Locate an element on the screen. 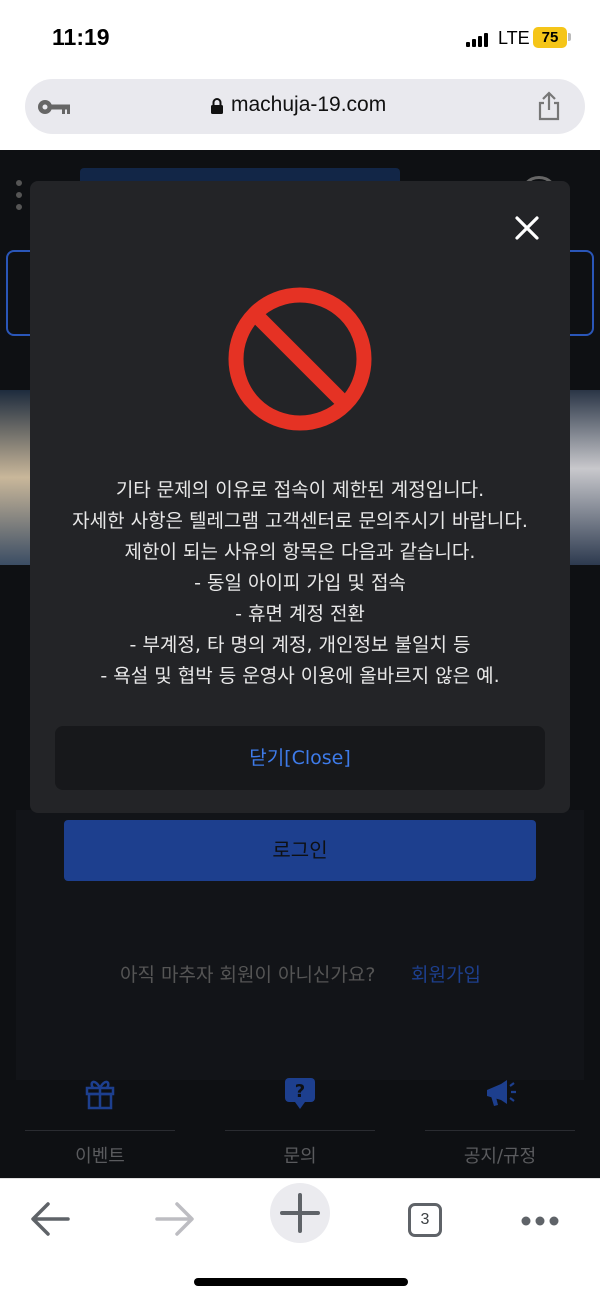  message-line: - 동일 아이피 가입 및 접속 is located at coordinates (300, 583).